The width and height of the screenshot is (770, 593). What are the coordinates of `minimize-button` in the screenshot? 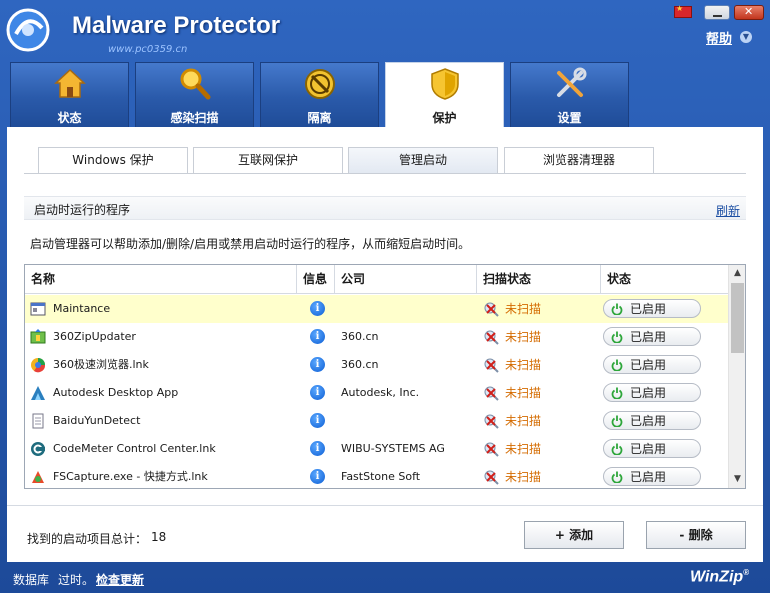 It's located at (717, 12).